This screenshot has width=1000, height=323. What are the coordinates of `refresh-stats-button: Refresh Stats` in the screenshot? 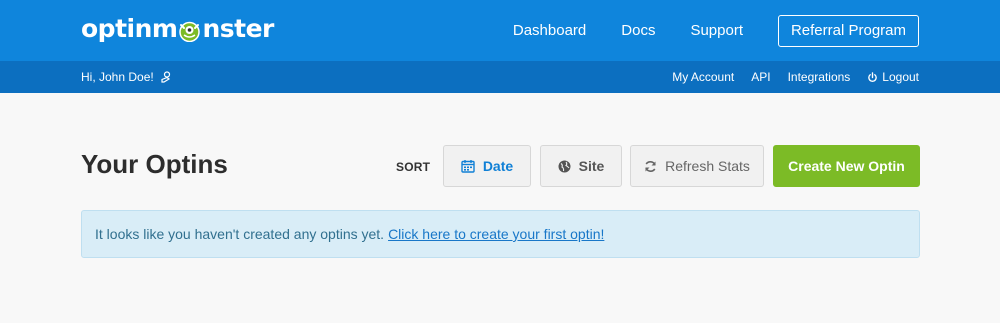 It's located at (697, 166).